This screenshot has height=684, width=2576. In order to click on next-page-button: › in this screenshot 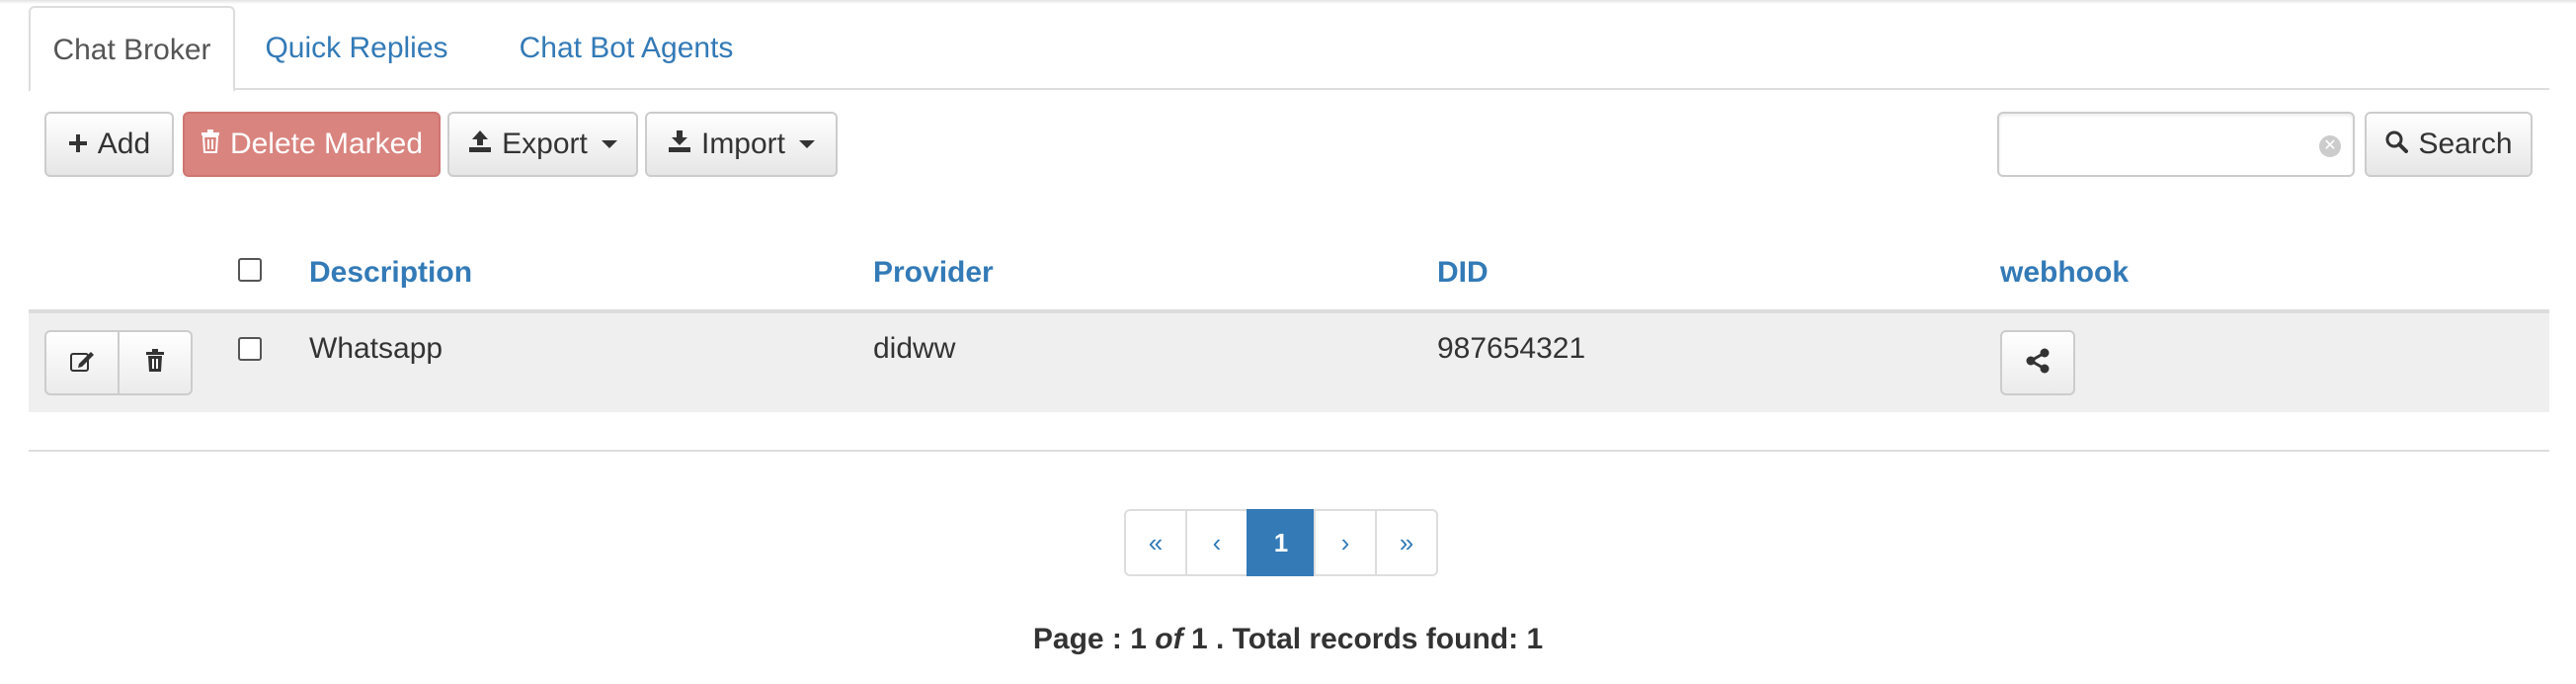, I will do `click(1345, 543)`.